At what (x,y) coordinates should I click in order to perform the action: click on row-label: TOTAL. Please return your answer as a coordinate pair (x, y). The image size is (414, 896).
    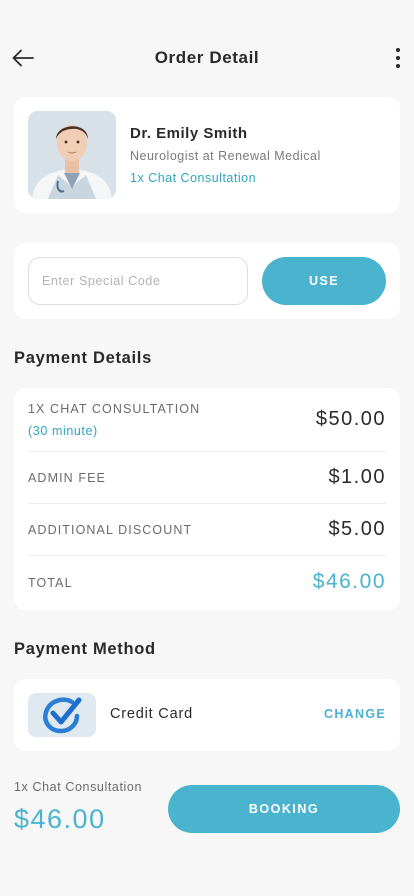
    Looking at the image, I should click on (50, 583).